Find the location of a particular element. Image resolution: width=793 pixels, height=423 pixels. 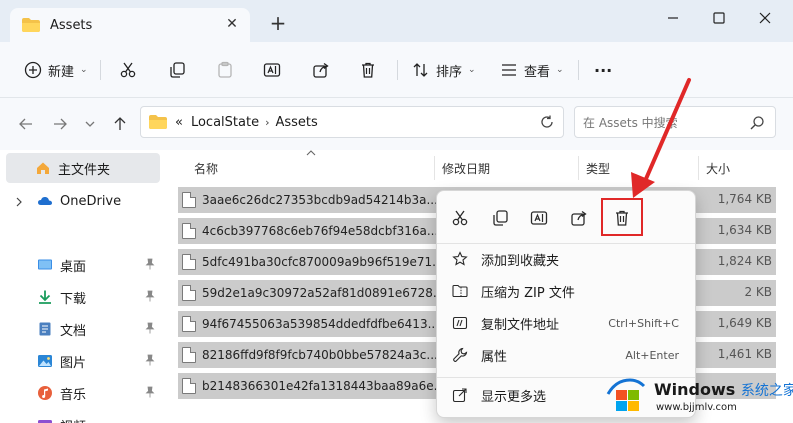

address-bar: « LocalState › Assets is located at coordinates (352, 122).